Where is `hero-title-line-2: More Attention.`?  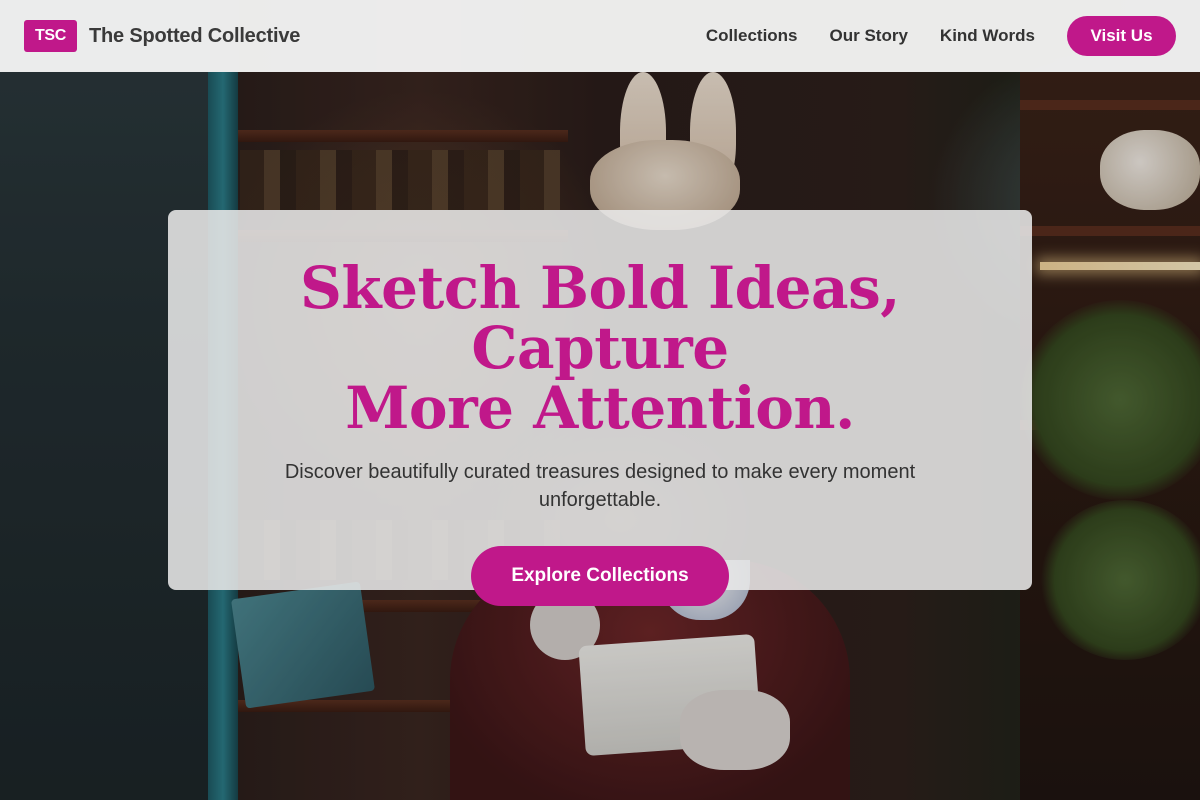 hero-title-line-2: More Attention. is located at coordinates (600, 408).